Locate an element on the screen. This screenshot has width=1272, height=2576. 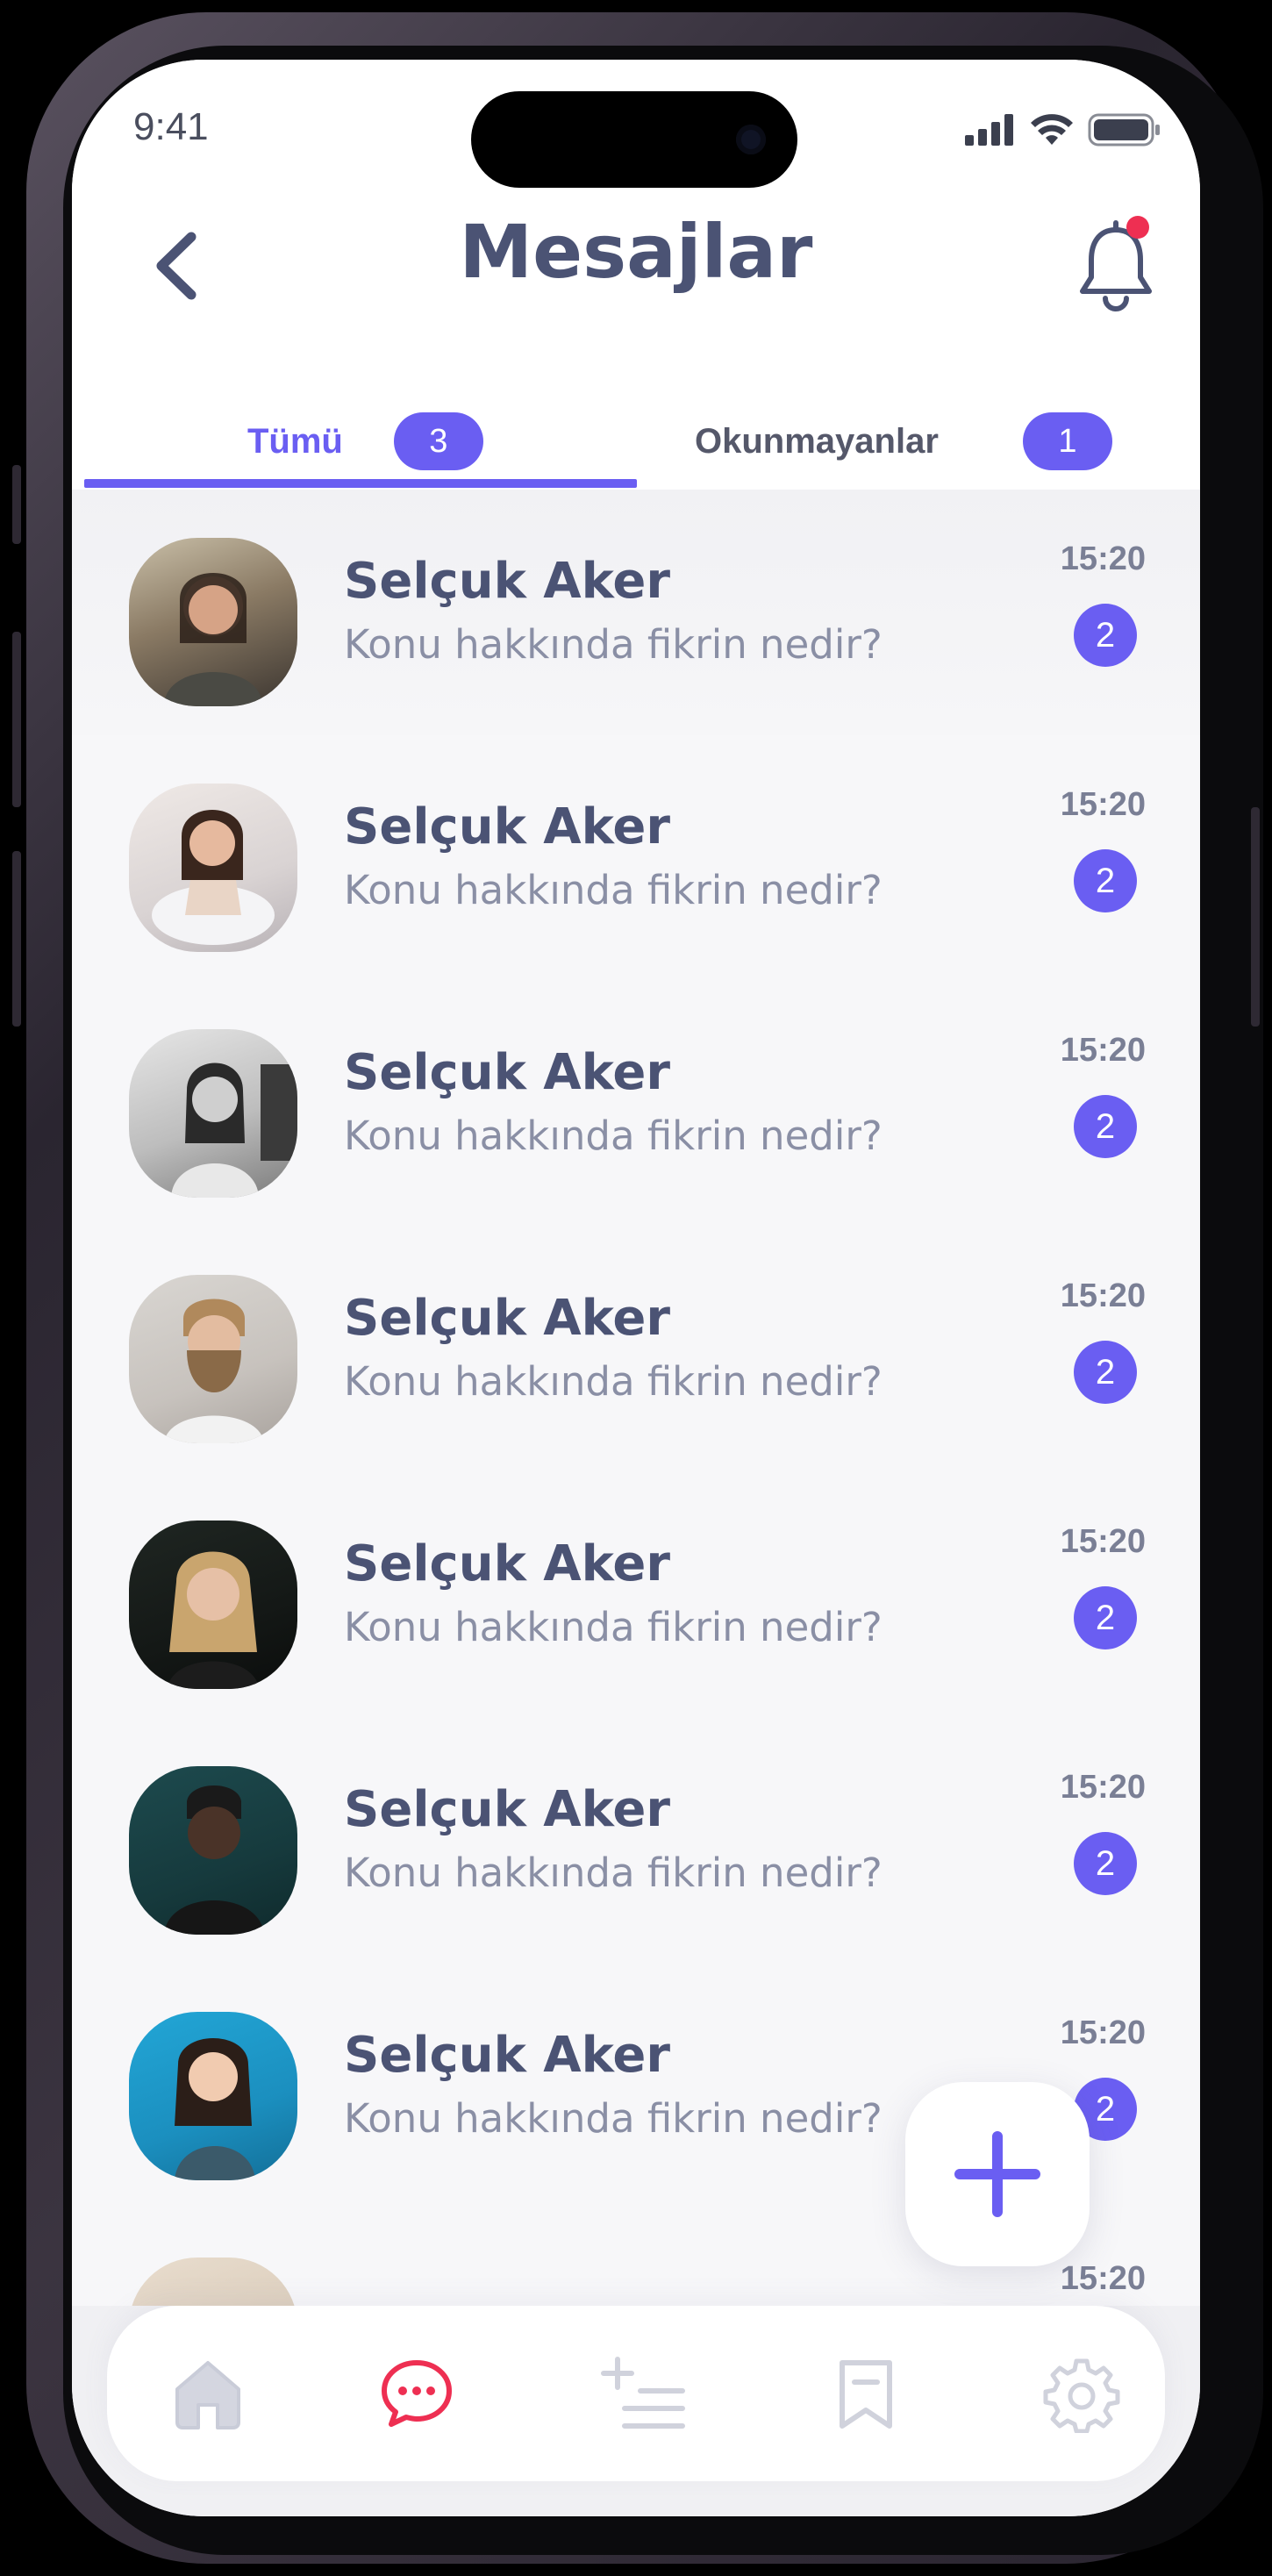
gear-icon is located at coordinates (1081, 2396).